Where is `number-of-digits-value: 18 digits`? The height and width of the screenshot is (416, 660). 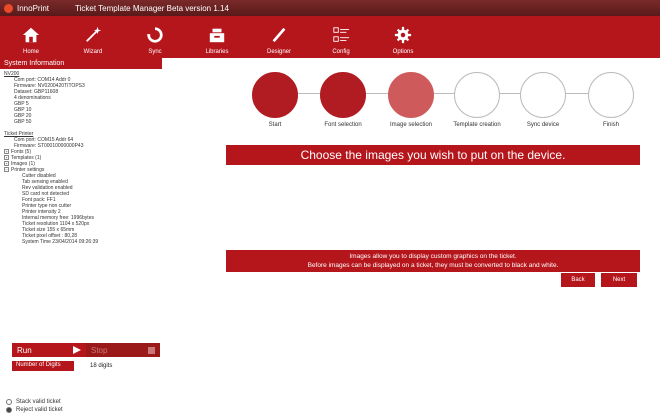
number-of-digits-value: 18 digits is located at coordinates (101, 366).